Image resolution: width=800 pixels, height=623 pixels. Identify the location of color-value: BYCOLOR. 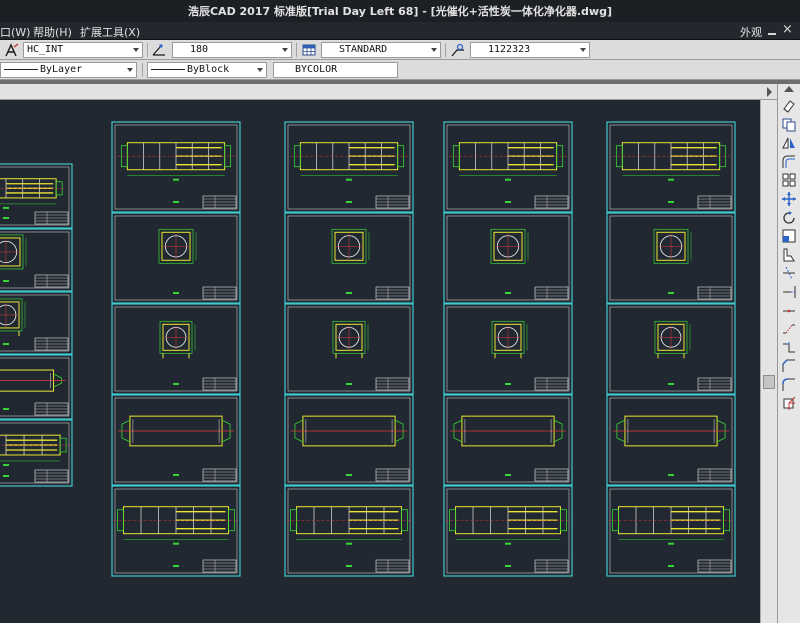
(316, 69).